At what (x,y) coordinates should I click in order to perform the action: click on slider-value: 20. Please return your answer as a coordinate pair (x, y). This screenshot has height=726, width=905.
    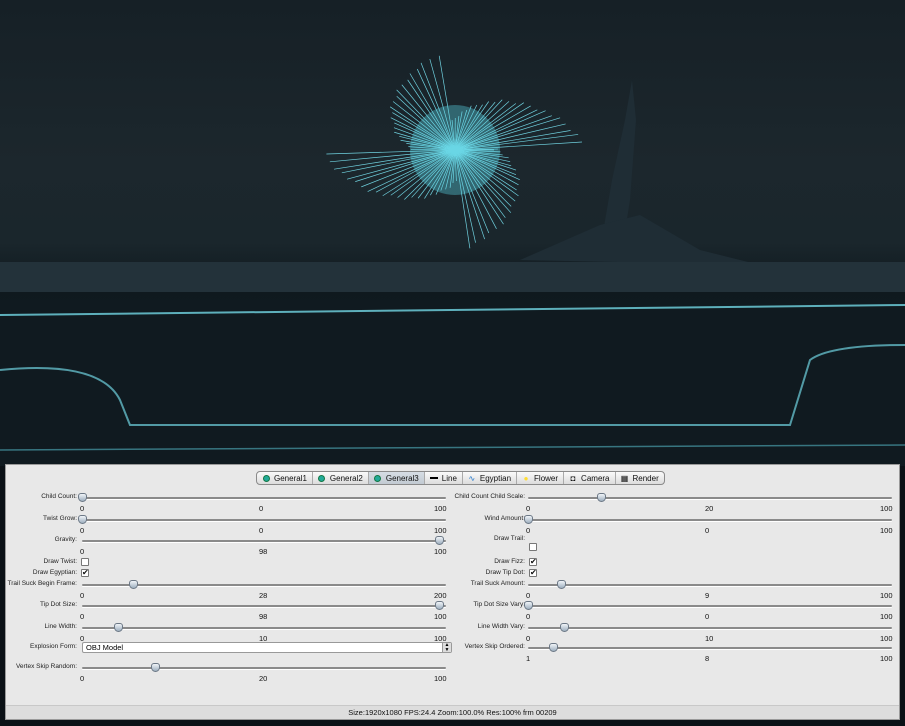
    Looking at the image, I should click on (709, 508).